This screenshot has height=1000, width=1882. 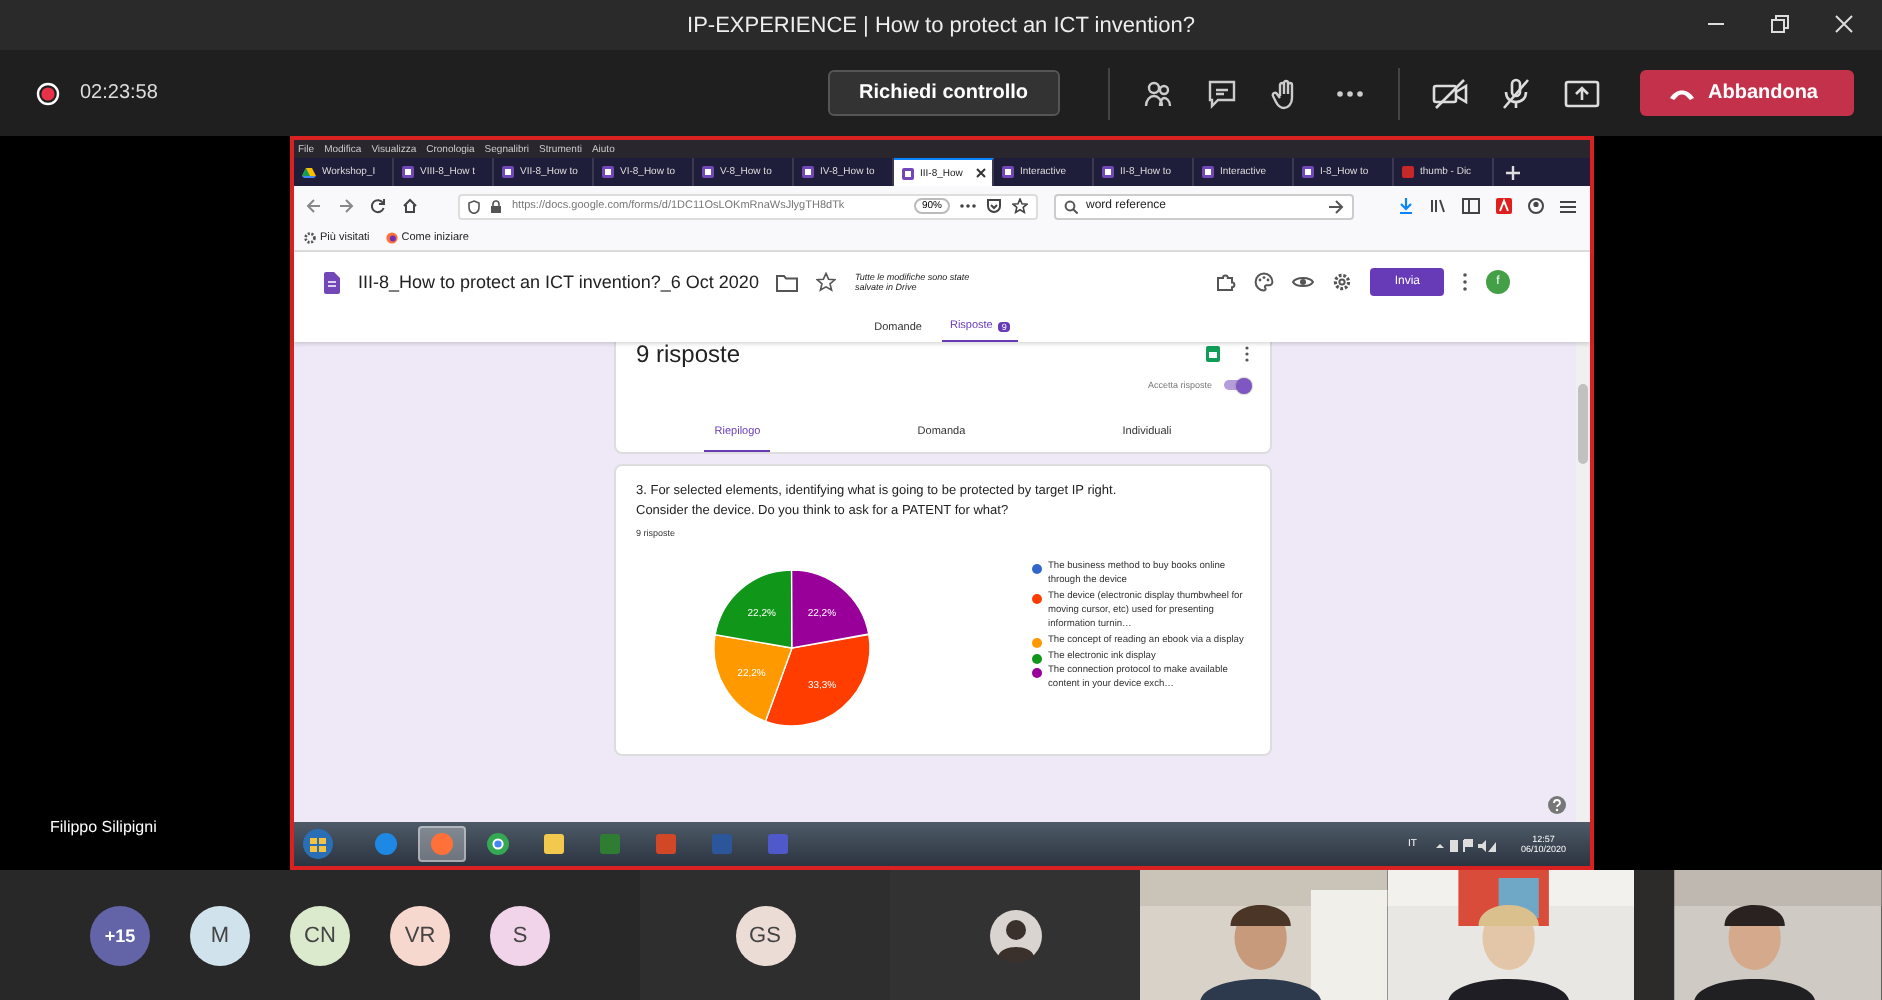 What do you see at coordinates (320, 935) in the screenshot?
I see `participant-avatar: CN` at bounding box center [320, 935].